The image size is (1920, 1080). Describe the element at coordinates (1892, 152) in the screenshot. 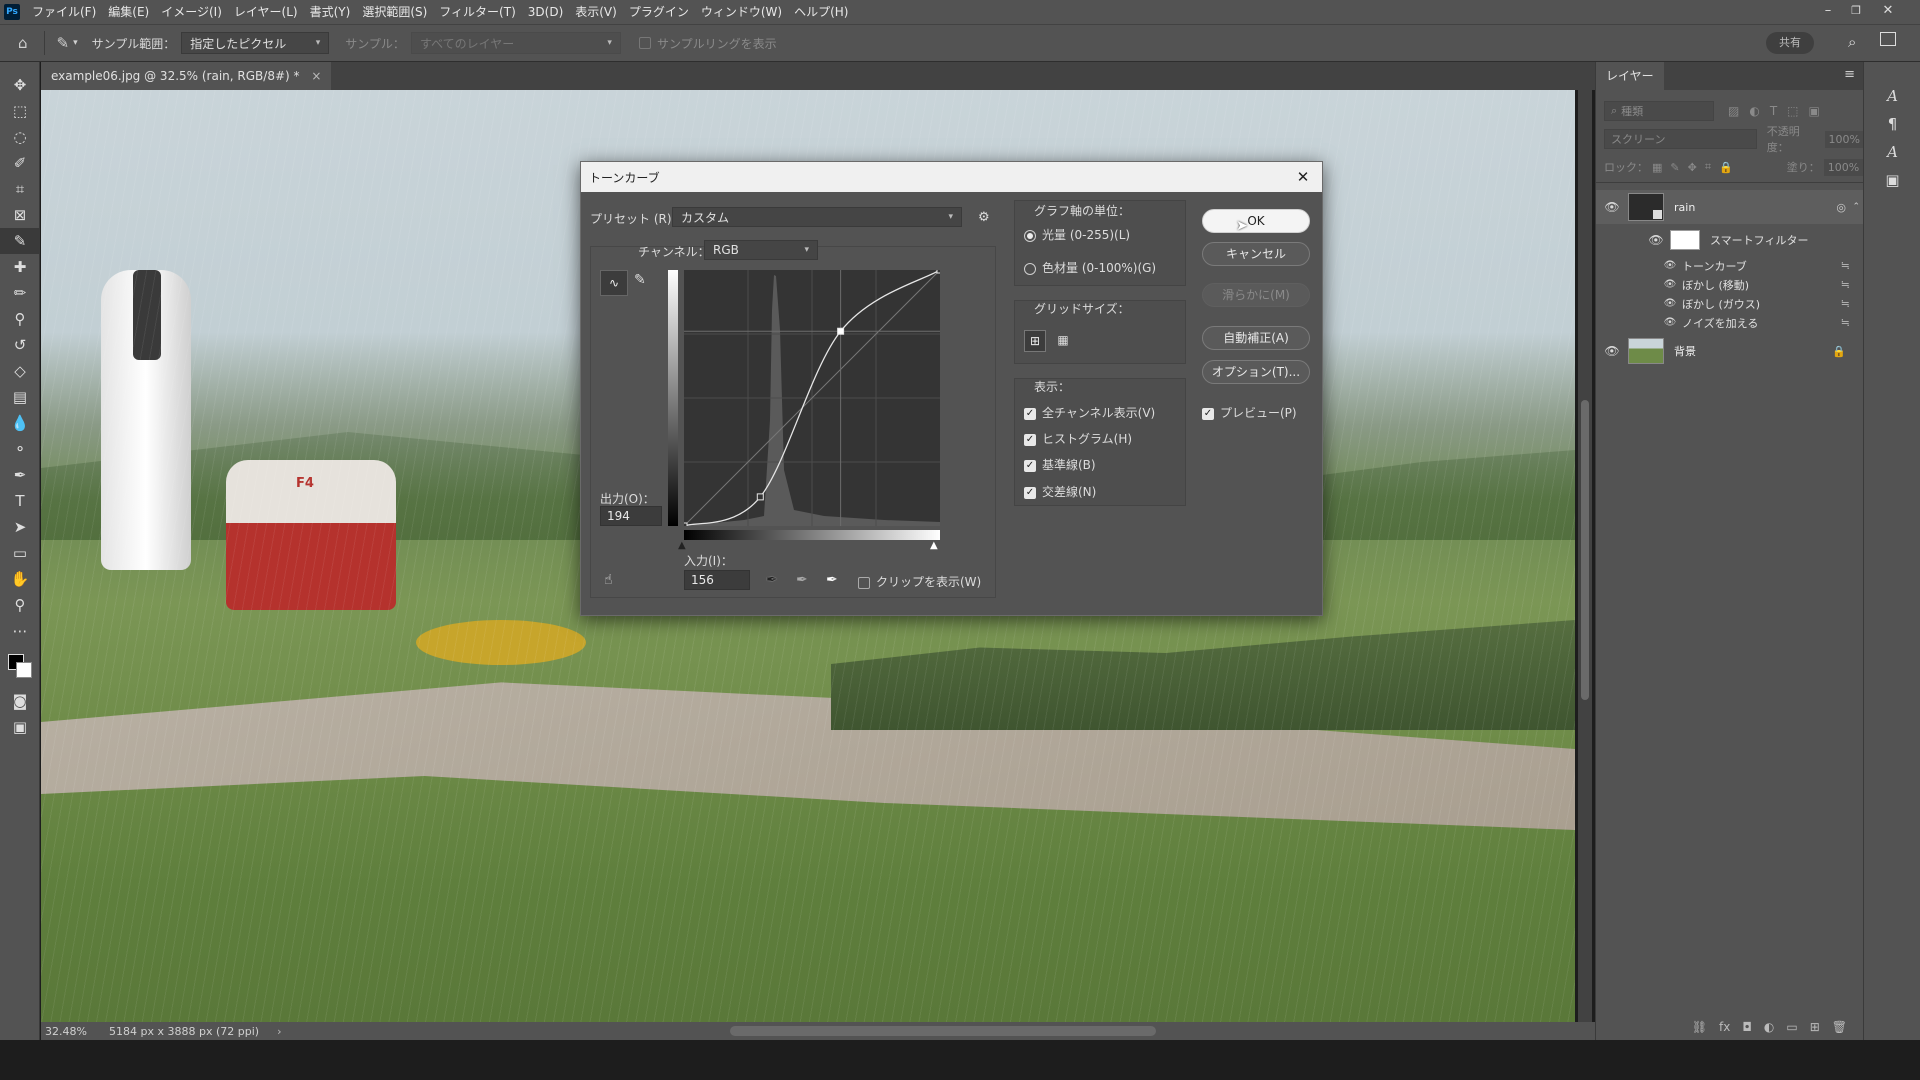

I see `glyphs-panel-icon: A` at that location.